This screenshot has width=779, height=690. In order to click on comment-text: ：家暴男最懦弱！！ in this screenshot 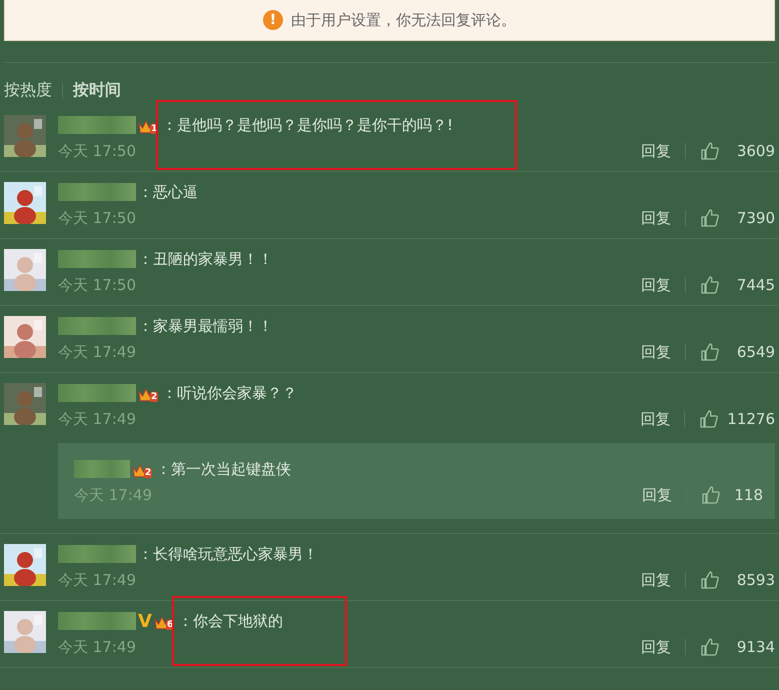, I will do `click(205, 325)`.